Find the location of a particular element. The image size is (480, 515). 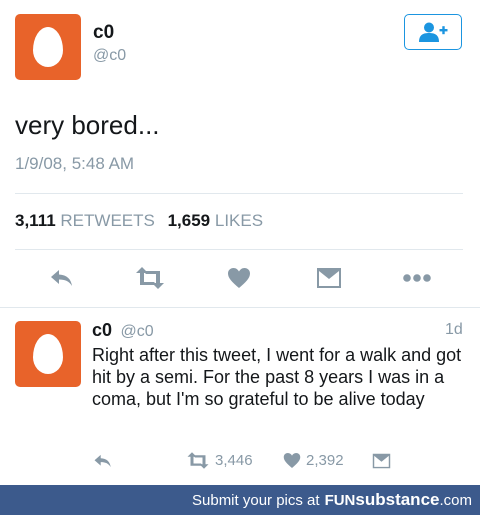

reply-retweet-count: 3,446 is located at coordinates (234, 460).